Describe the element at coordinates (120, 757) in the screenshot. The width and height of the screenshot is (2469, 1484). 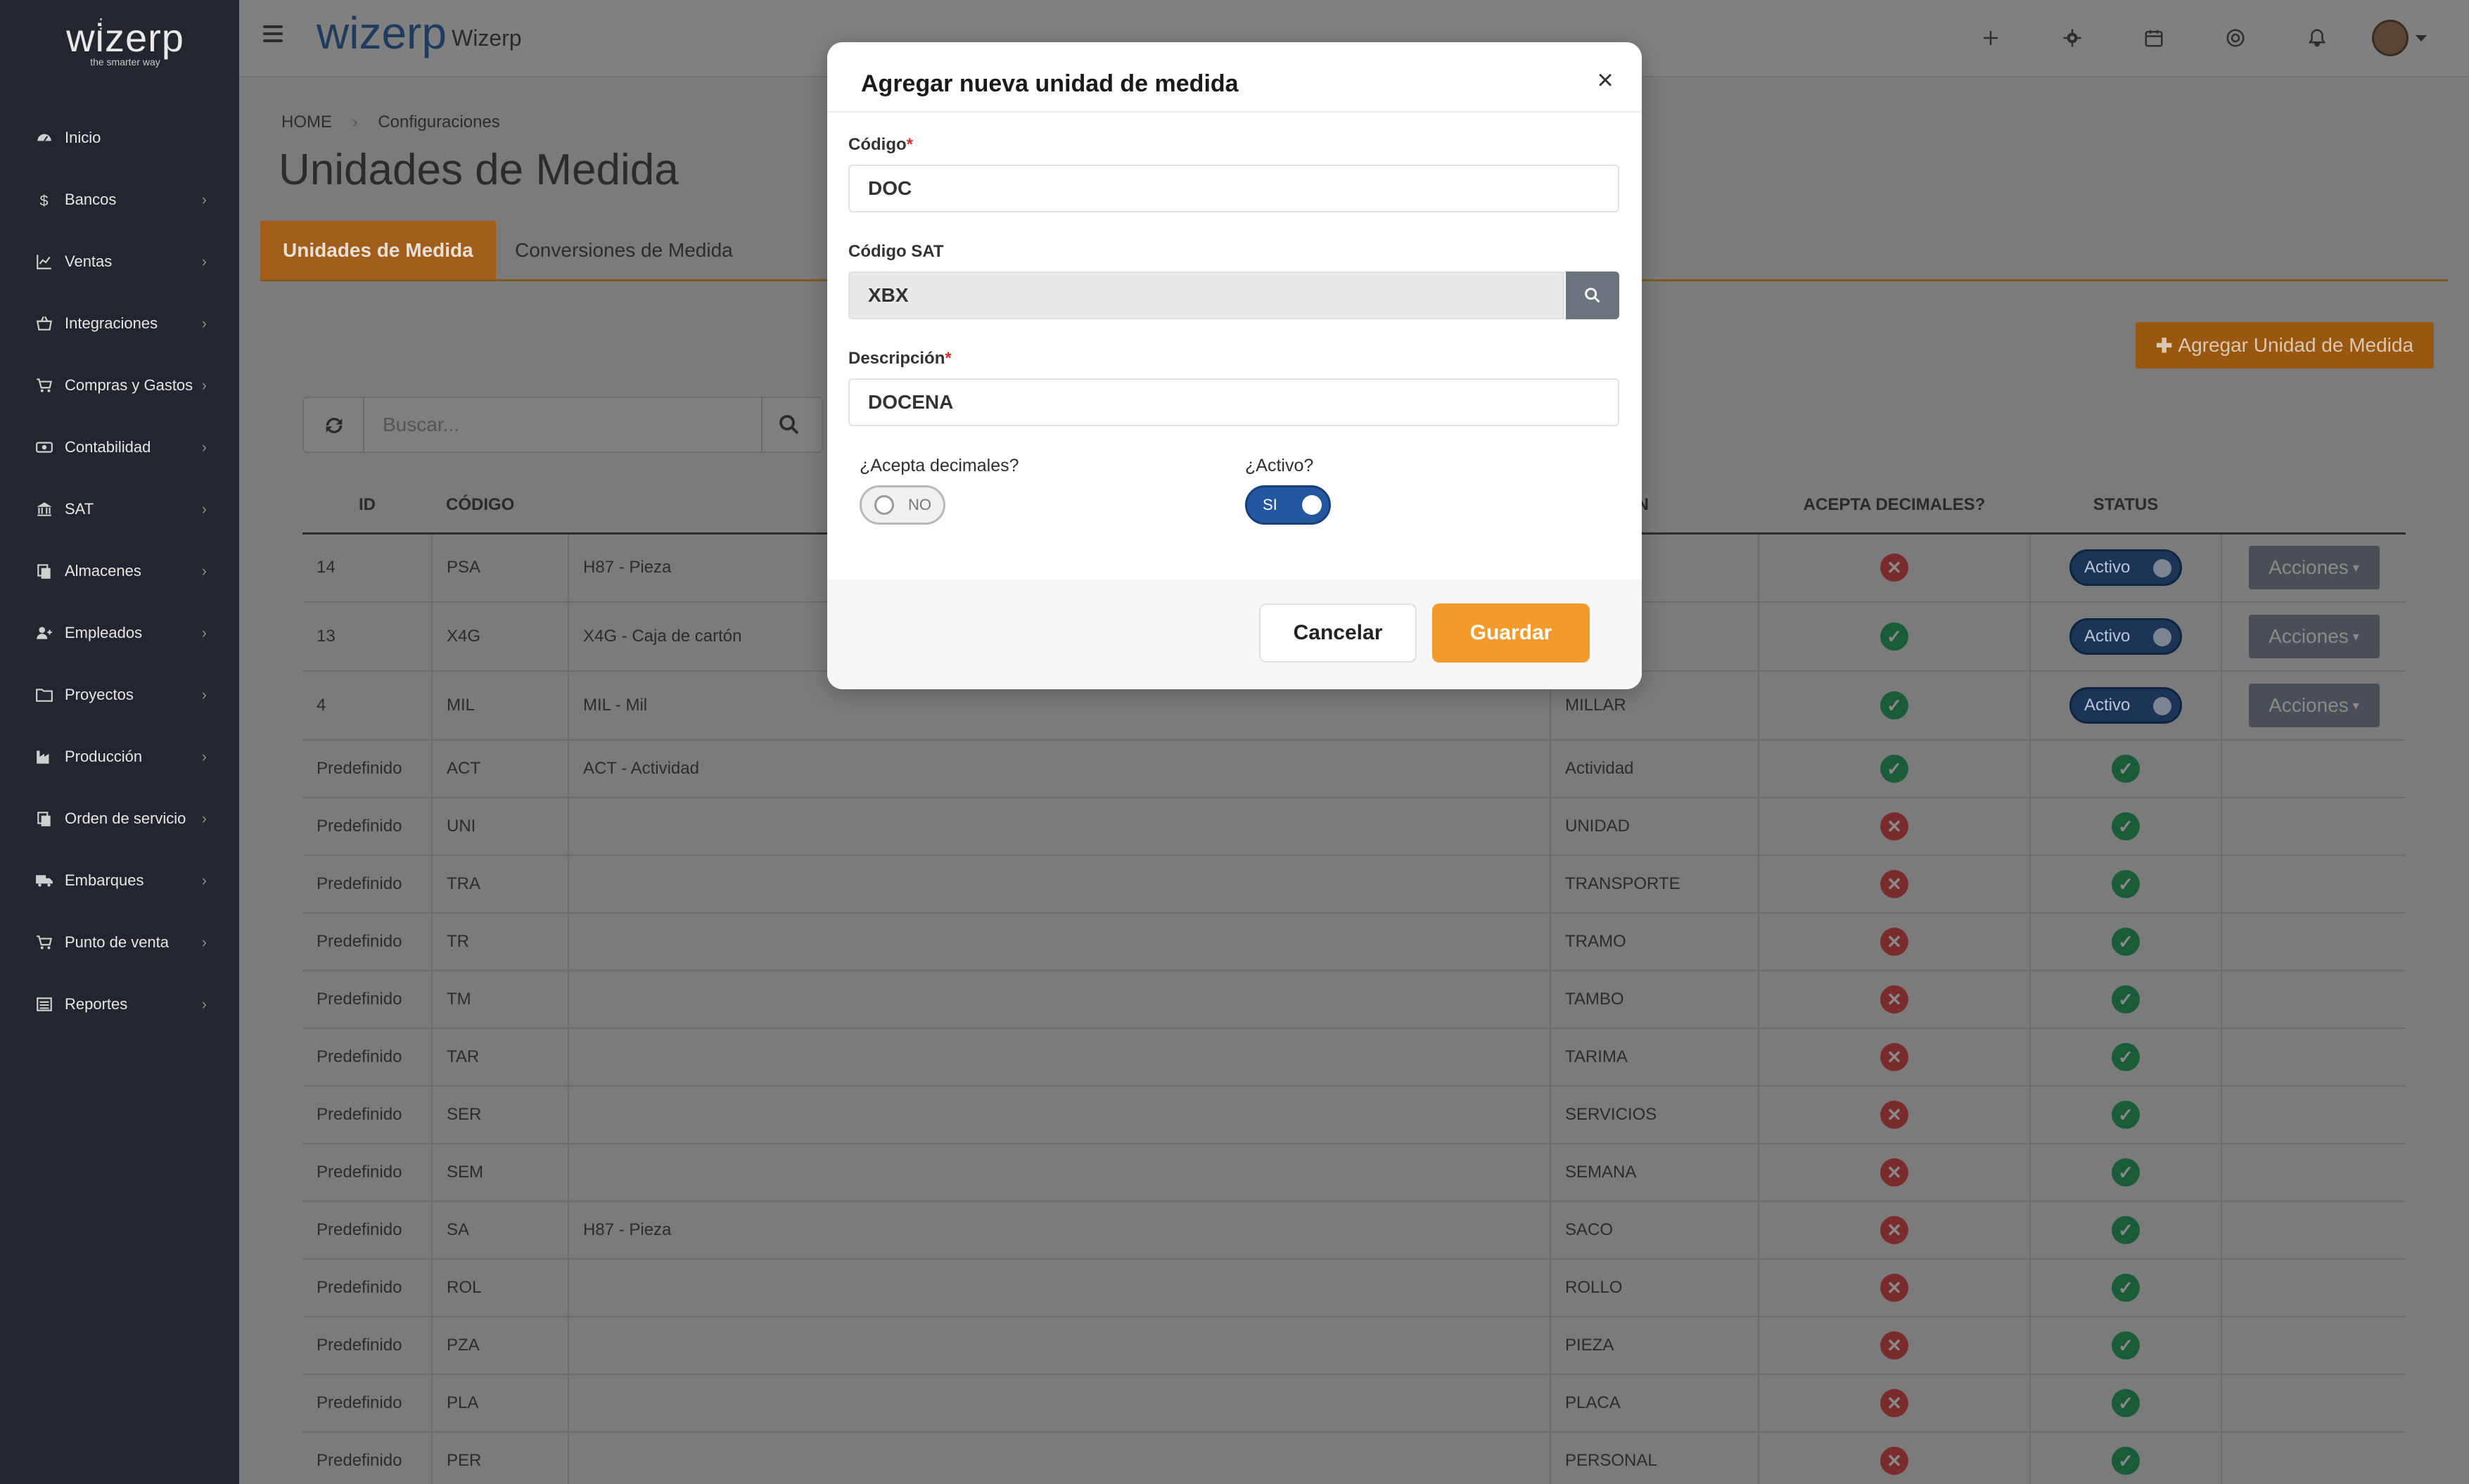
I see `sidebar-item-producción: Producción ›` at that location.